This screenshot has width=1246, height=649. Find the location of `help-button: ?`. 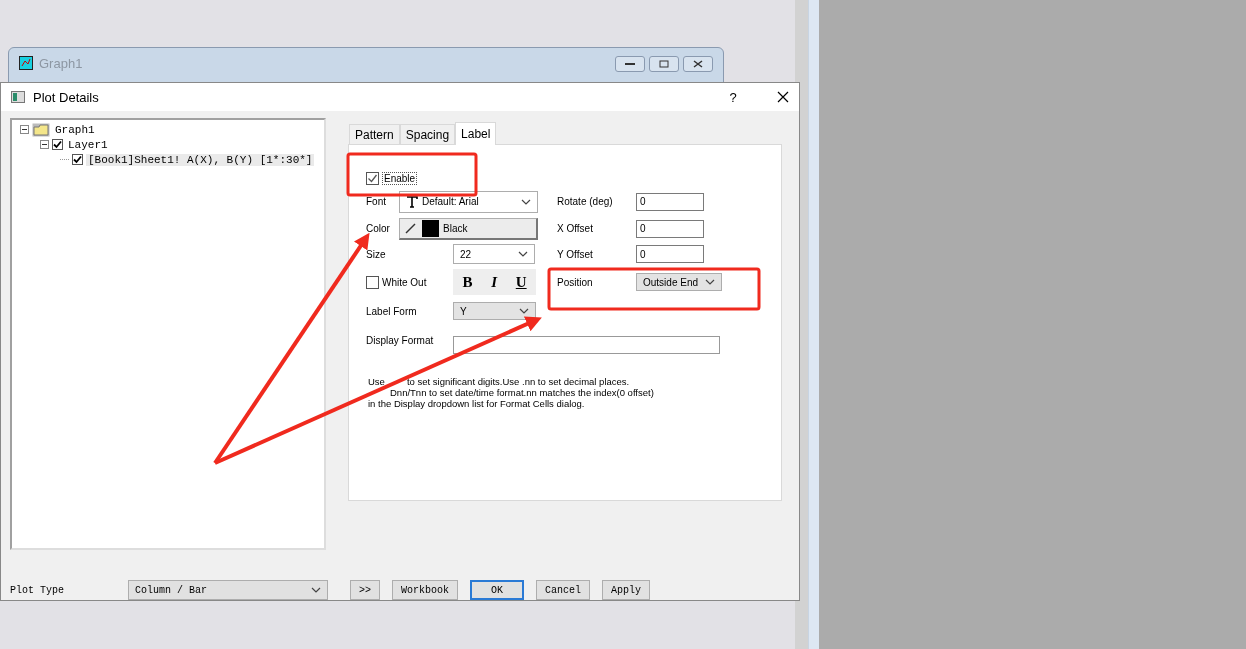

help-button: ? is located at coordinates (733, 97).